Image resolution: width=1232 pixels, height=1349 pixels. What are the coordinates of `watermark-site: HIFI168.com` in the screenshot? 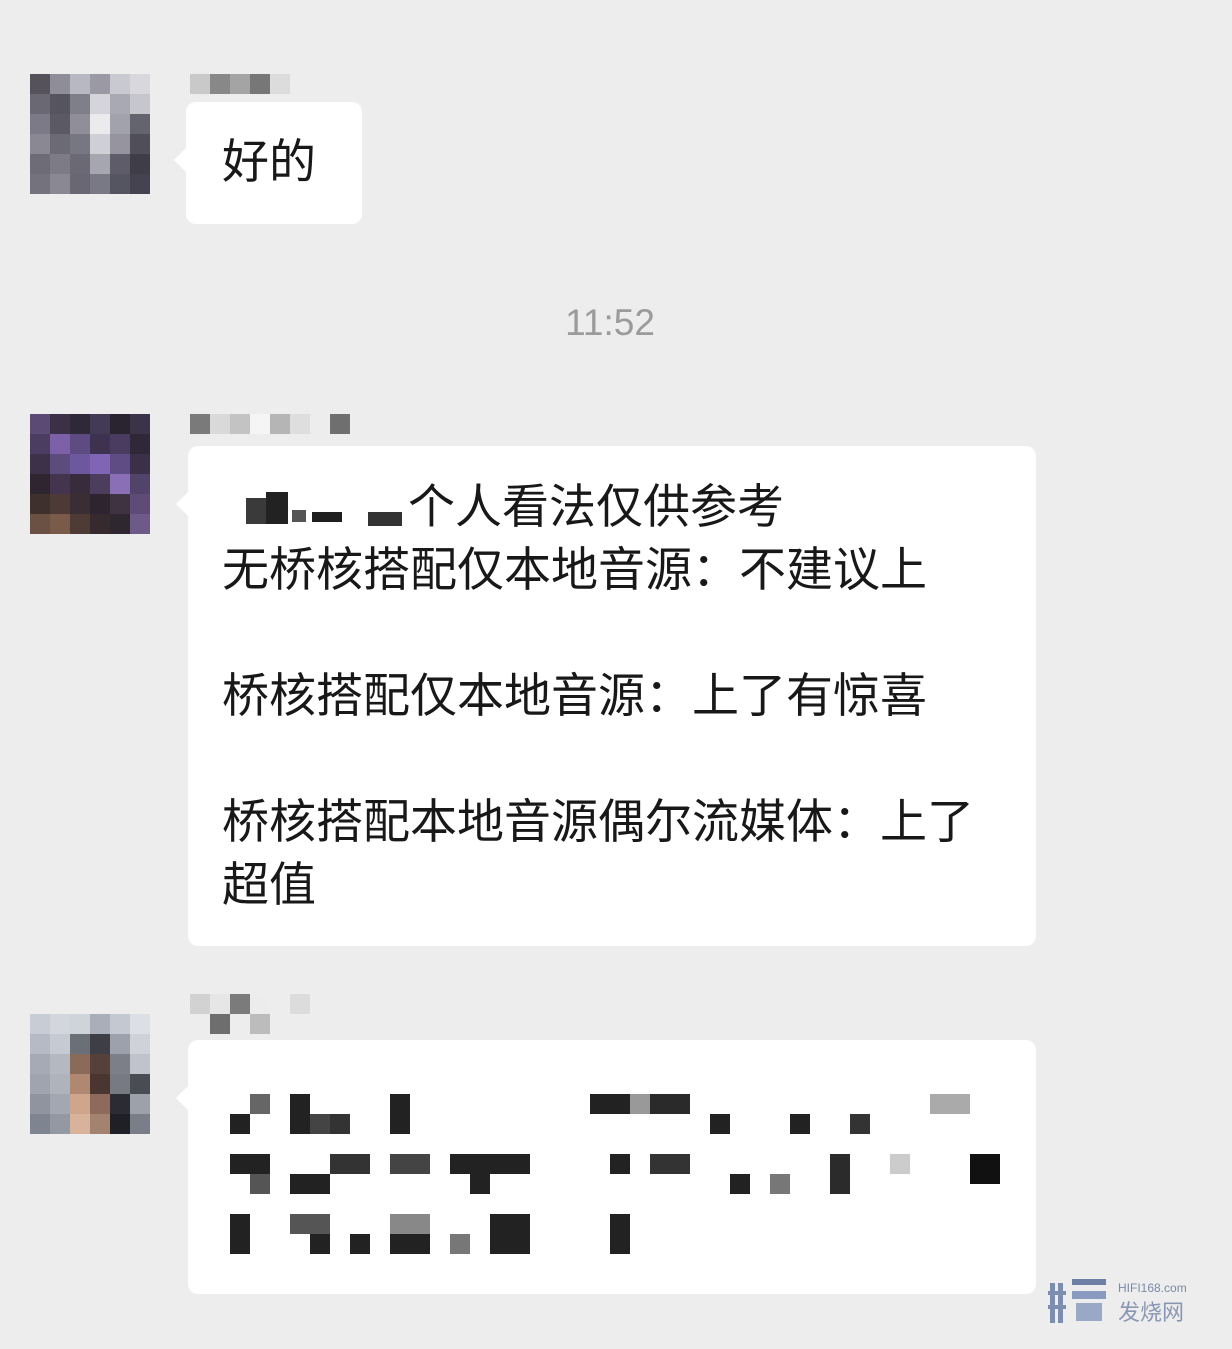 It's located at (1152, 1288).